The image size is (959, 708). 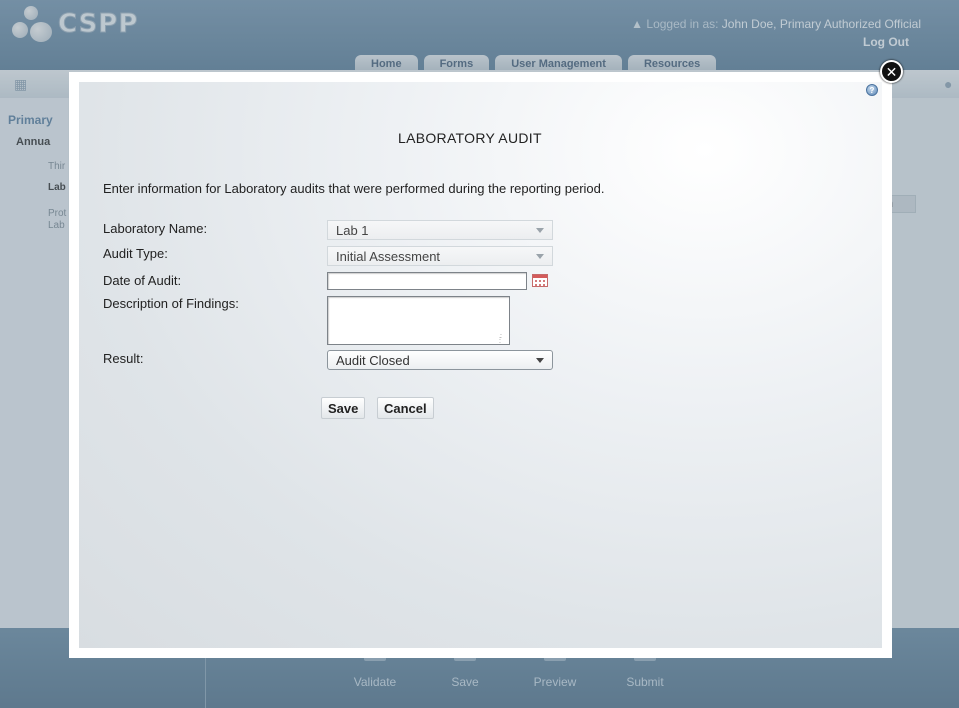 I want to click on lab-name-label: Laboratory Name:, so click(x=155, y=228).